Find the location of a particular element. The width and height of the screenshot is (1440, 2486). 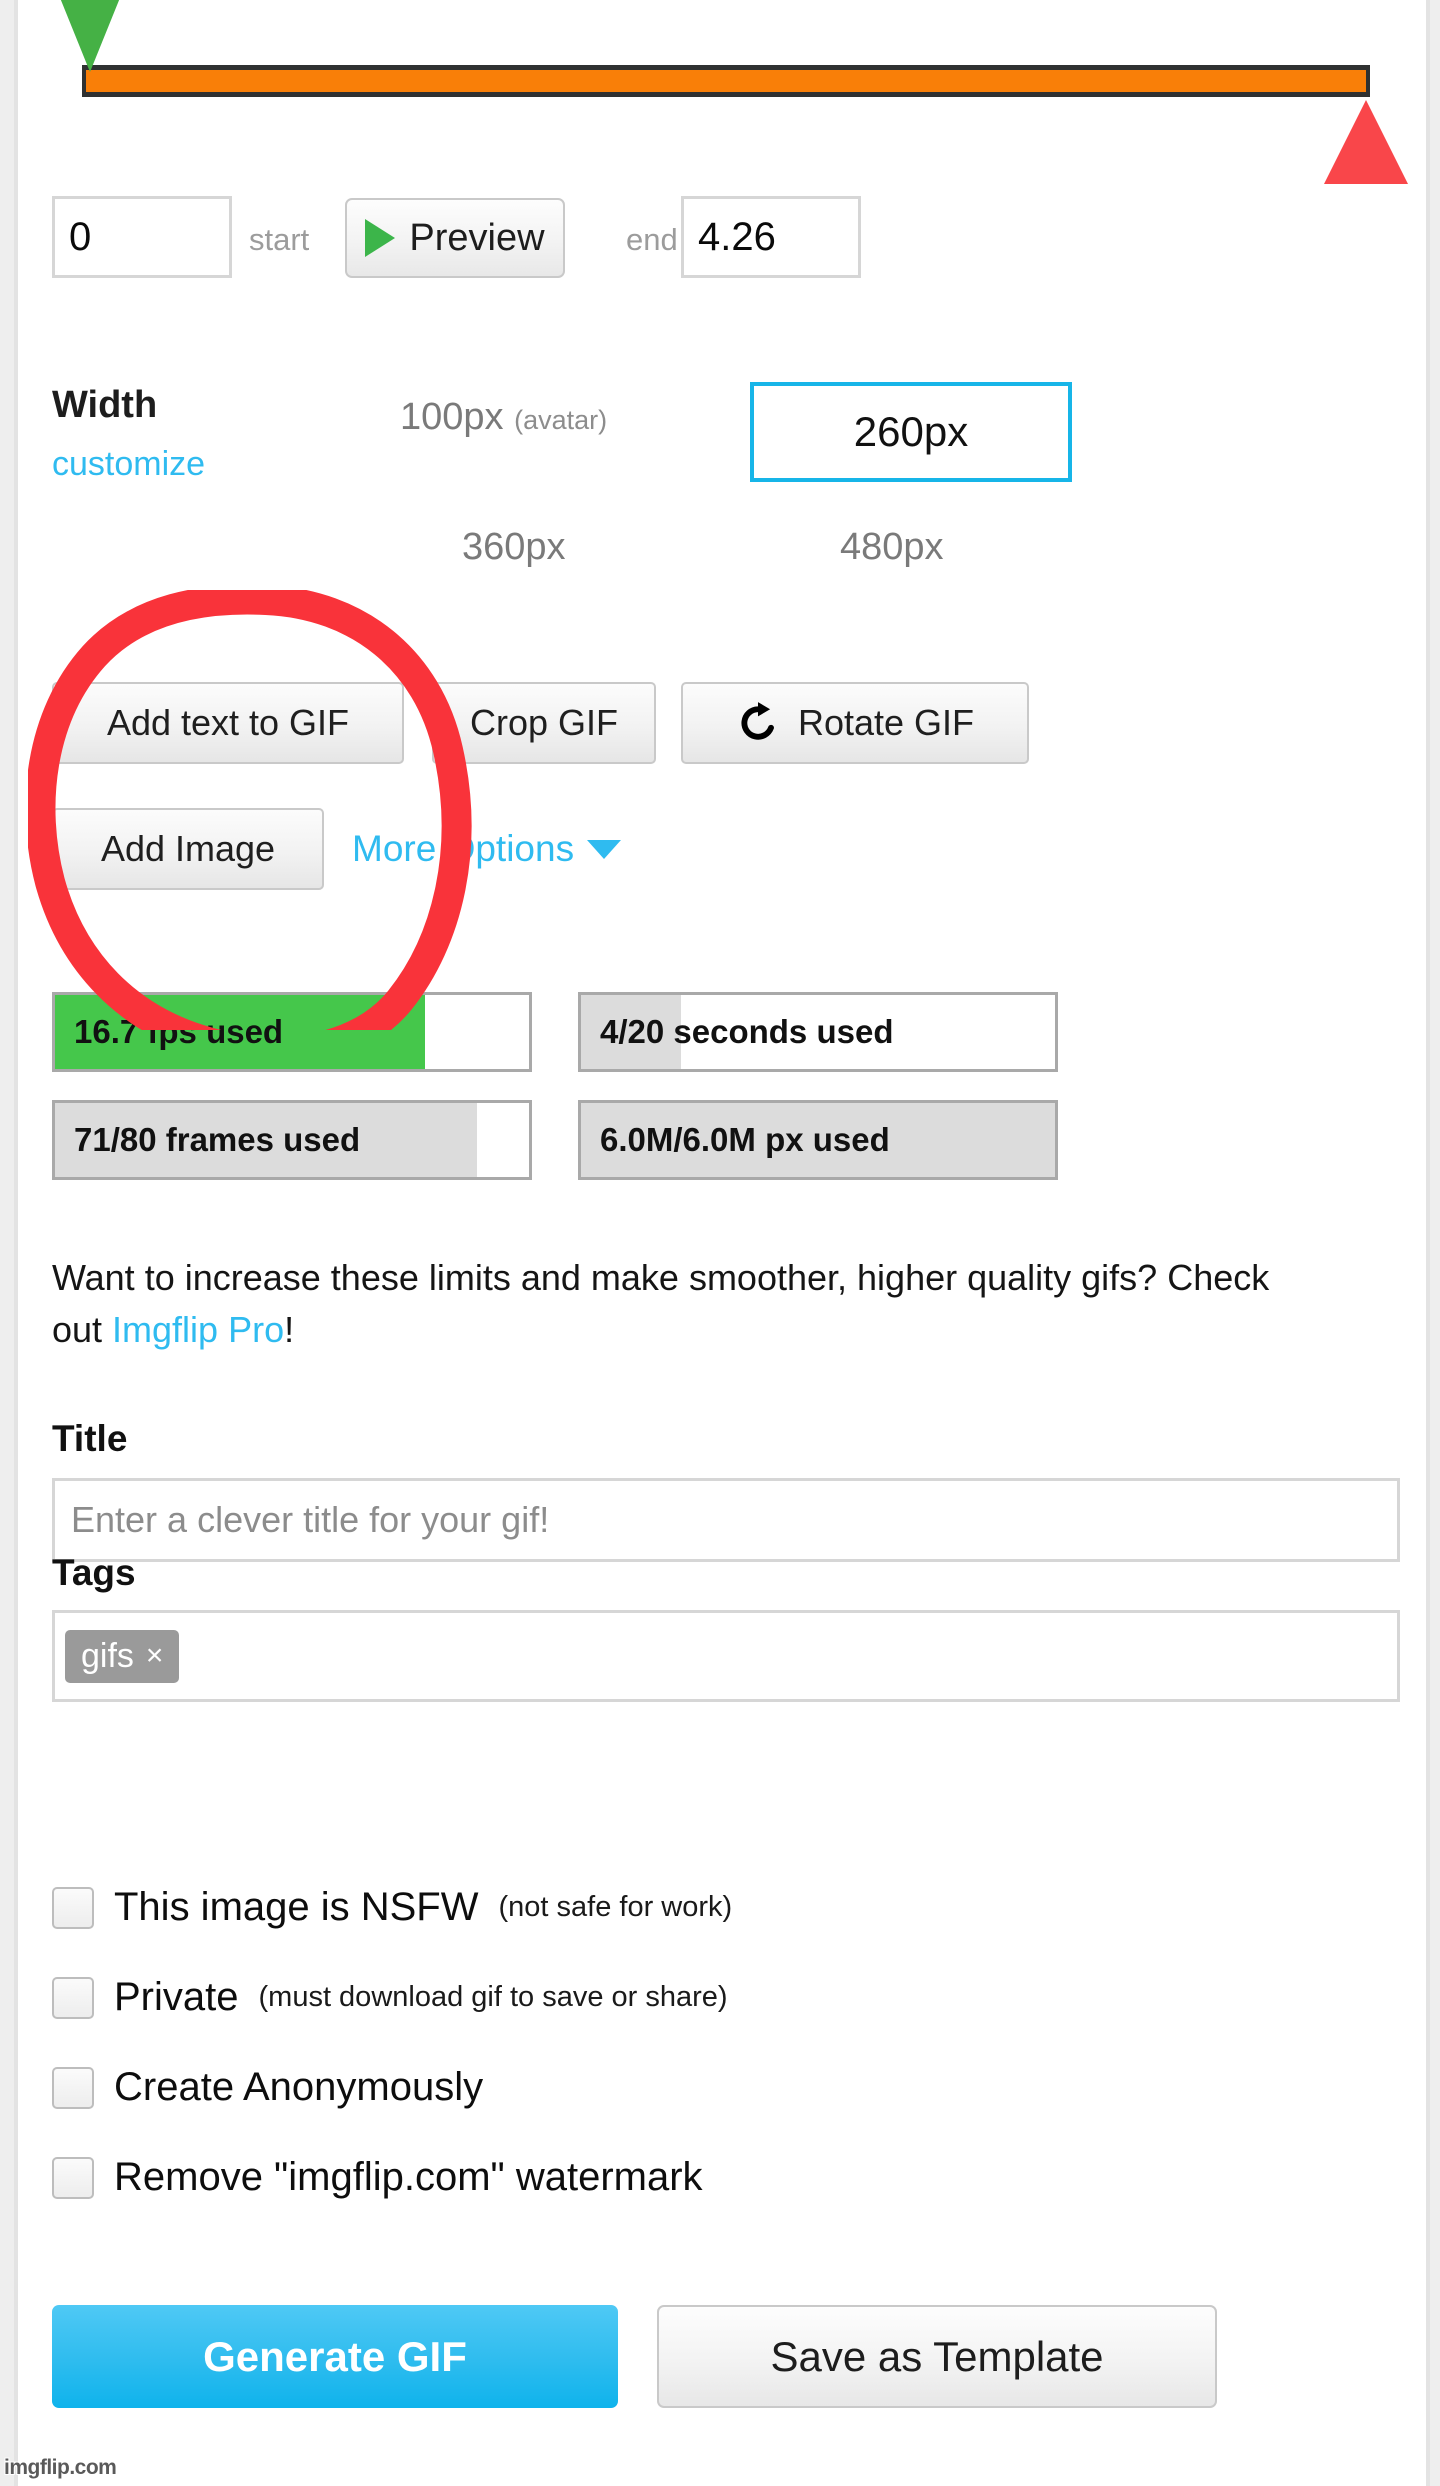

tags-field-label: Tags is located at coordinates (94, 1572).